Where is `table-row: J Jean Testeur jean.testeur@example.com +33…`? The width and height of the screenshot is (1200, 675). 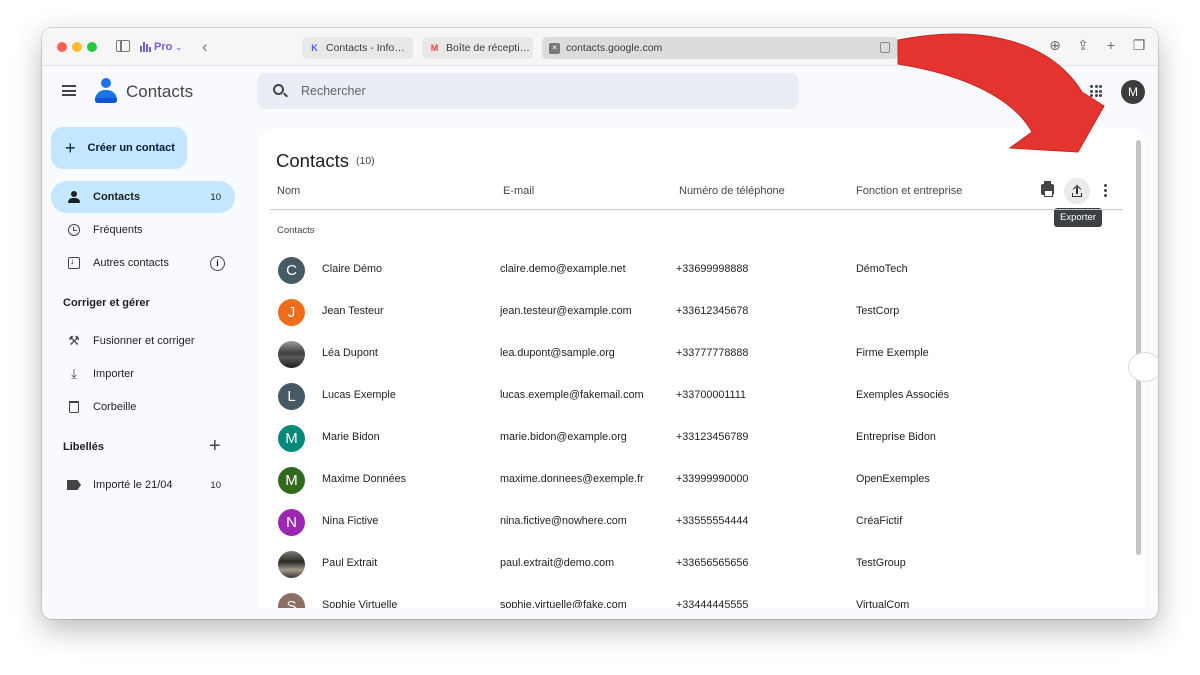
table-row: J Jean Testeur jean.testeur@example.com +33… is located at coordinates (696, 312).